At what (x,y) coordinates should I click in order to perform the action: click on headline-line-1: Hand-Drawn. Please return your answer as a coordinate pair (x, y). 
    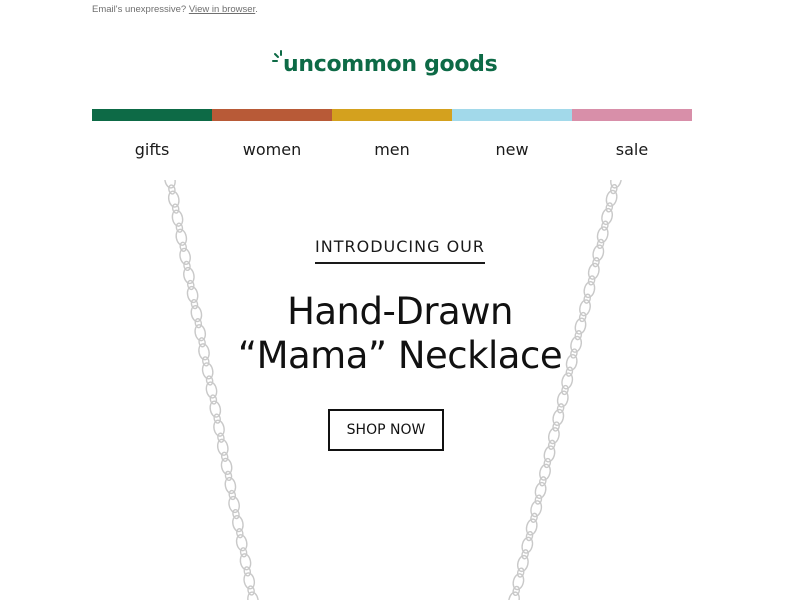
    Looking at the image, I should click on (400, 311).